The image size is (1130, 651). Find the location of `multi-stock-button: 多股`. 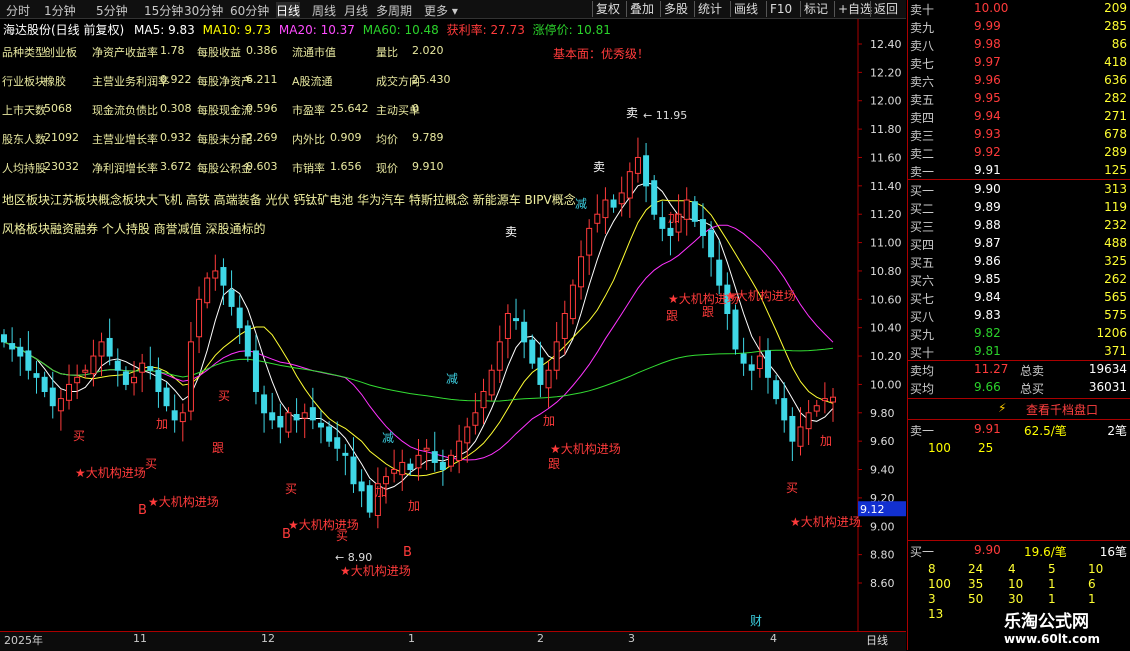

multi-stock-button: 多股 is located at coordinates (675, 9).